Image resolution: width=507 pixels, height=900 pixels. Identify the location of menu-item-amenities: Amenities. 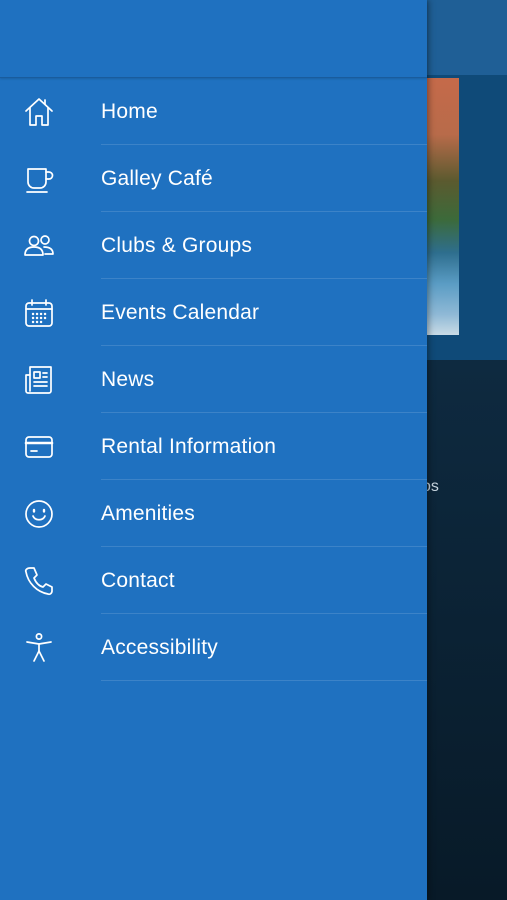
(213, 513).